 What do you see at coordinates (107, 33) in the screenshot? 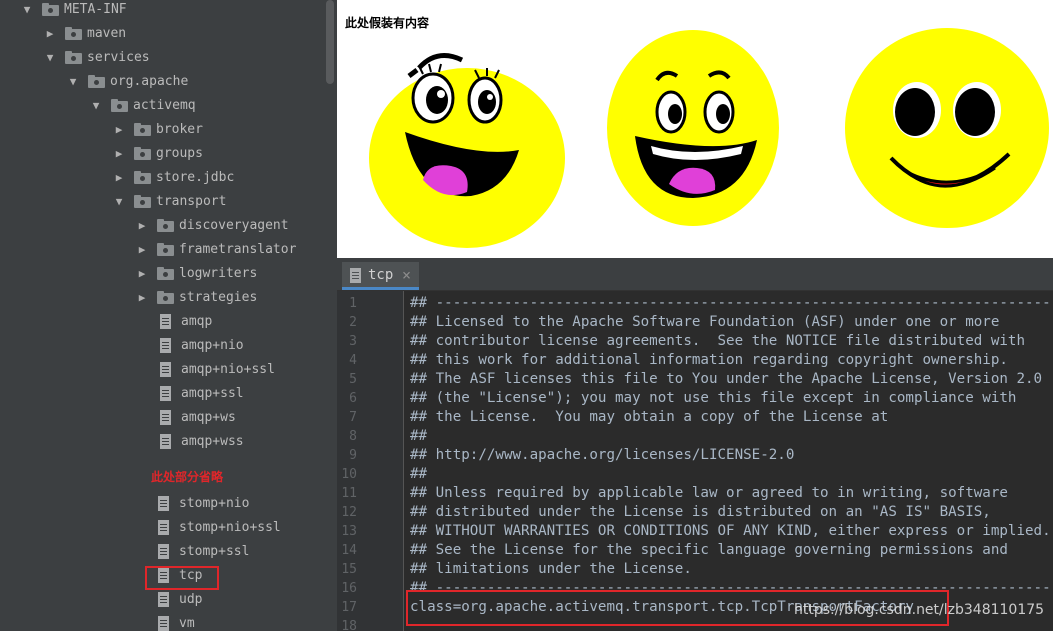
I see `tree-item-label: maven` at bounding box center [107, 33].